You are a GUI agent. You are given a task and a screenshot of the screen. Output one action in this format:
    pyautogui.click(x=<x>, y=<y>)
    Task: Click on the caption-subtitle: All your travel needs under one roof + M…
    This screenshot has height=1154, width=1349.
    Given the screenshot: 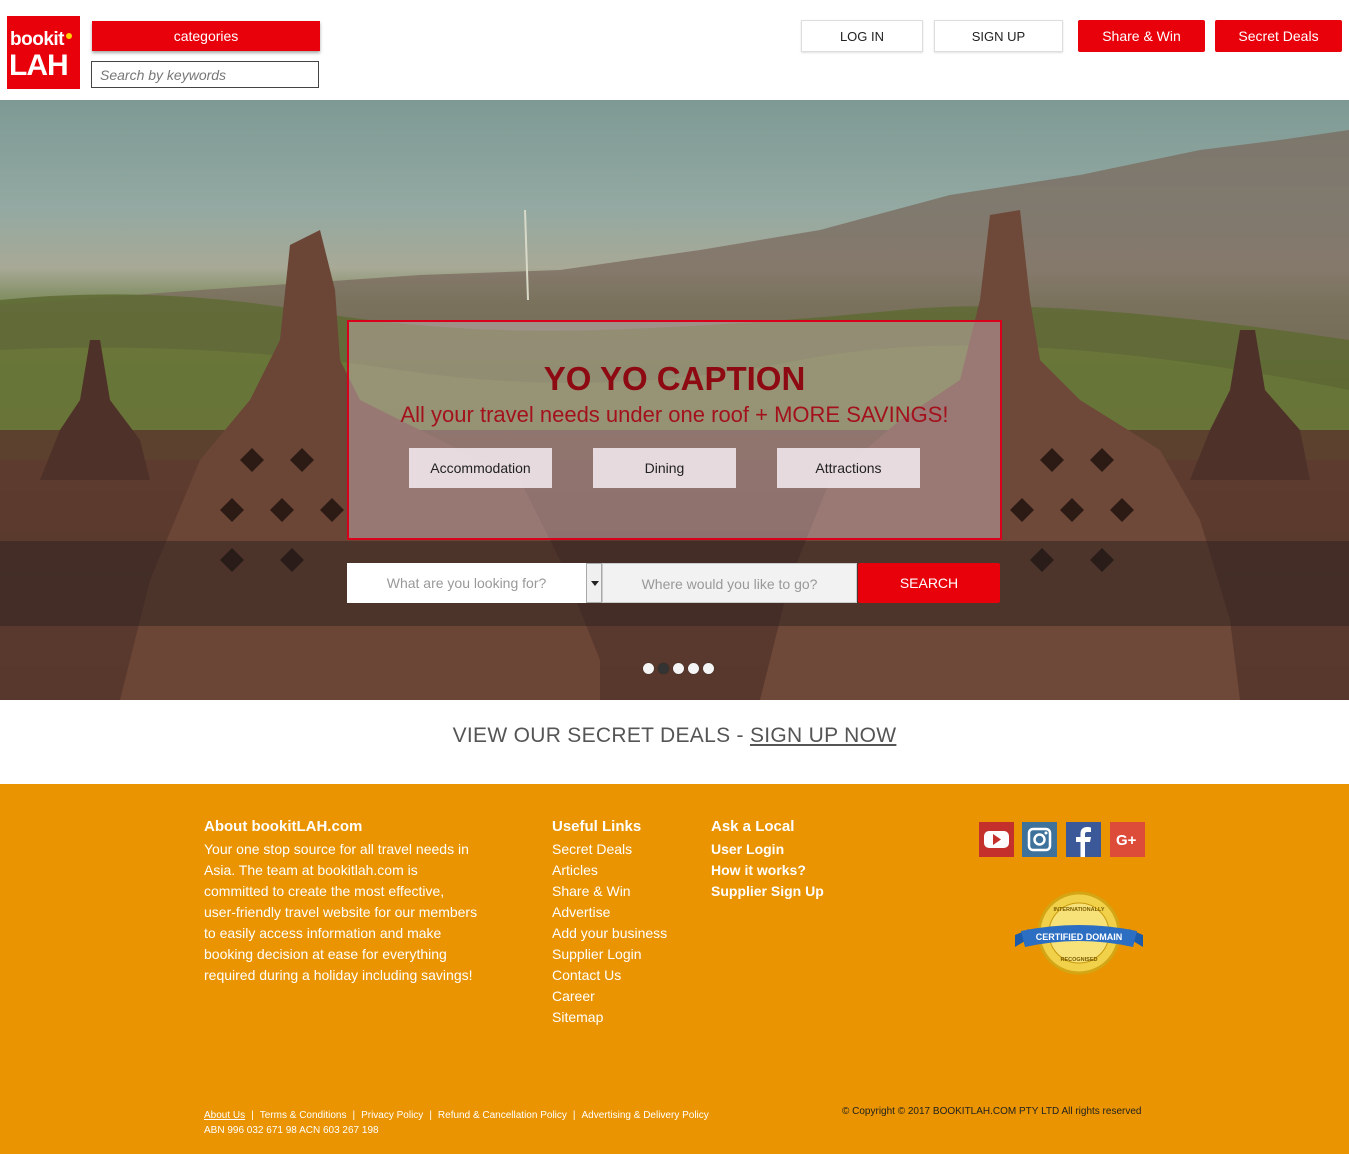 What is the action you would take?
    pyautogui.click(x=674, y=414)
    